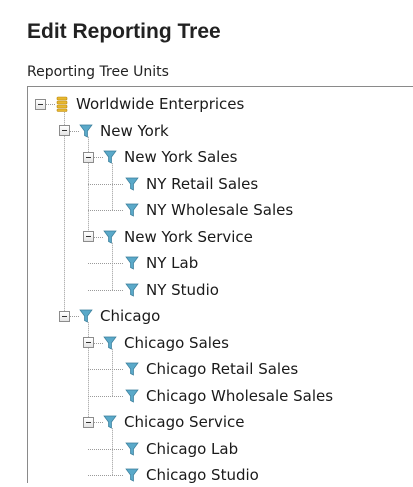  I want to click on tree-node-label: New York, so click(134, 131).